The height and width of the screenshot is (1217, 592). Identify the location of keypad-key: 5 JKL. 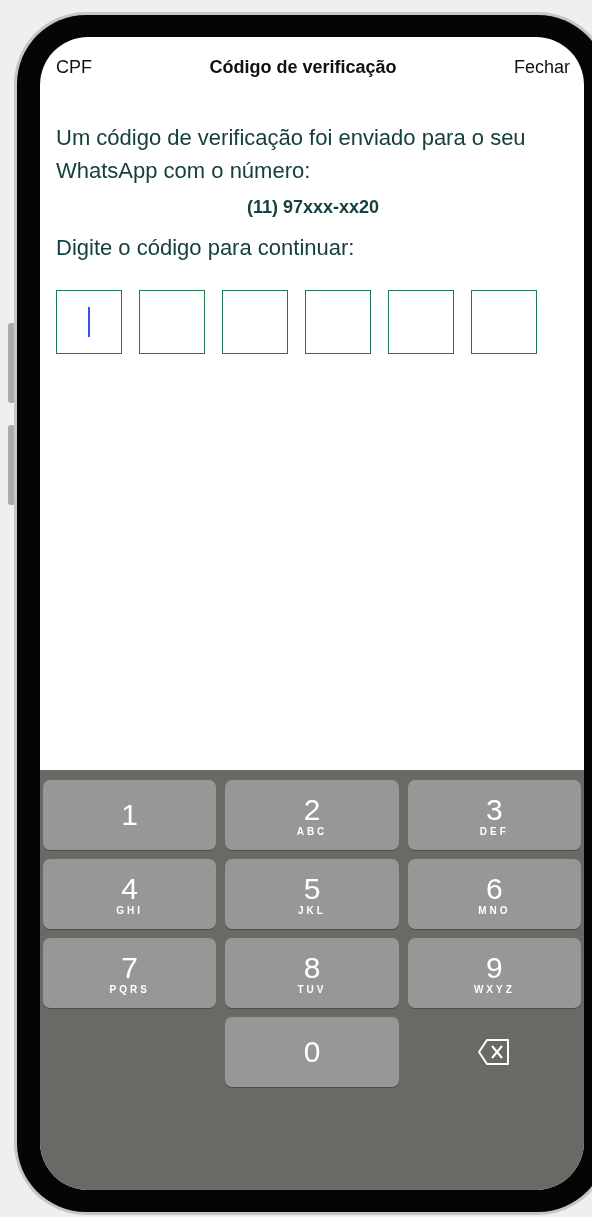
(312, 894).